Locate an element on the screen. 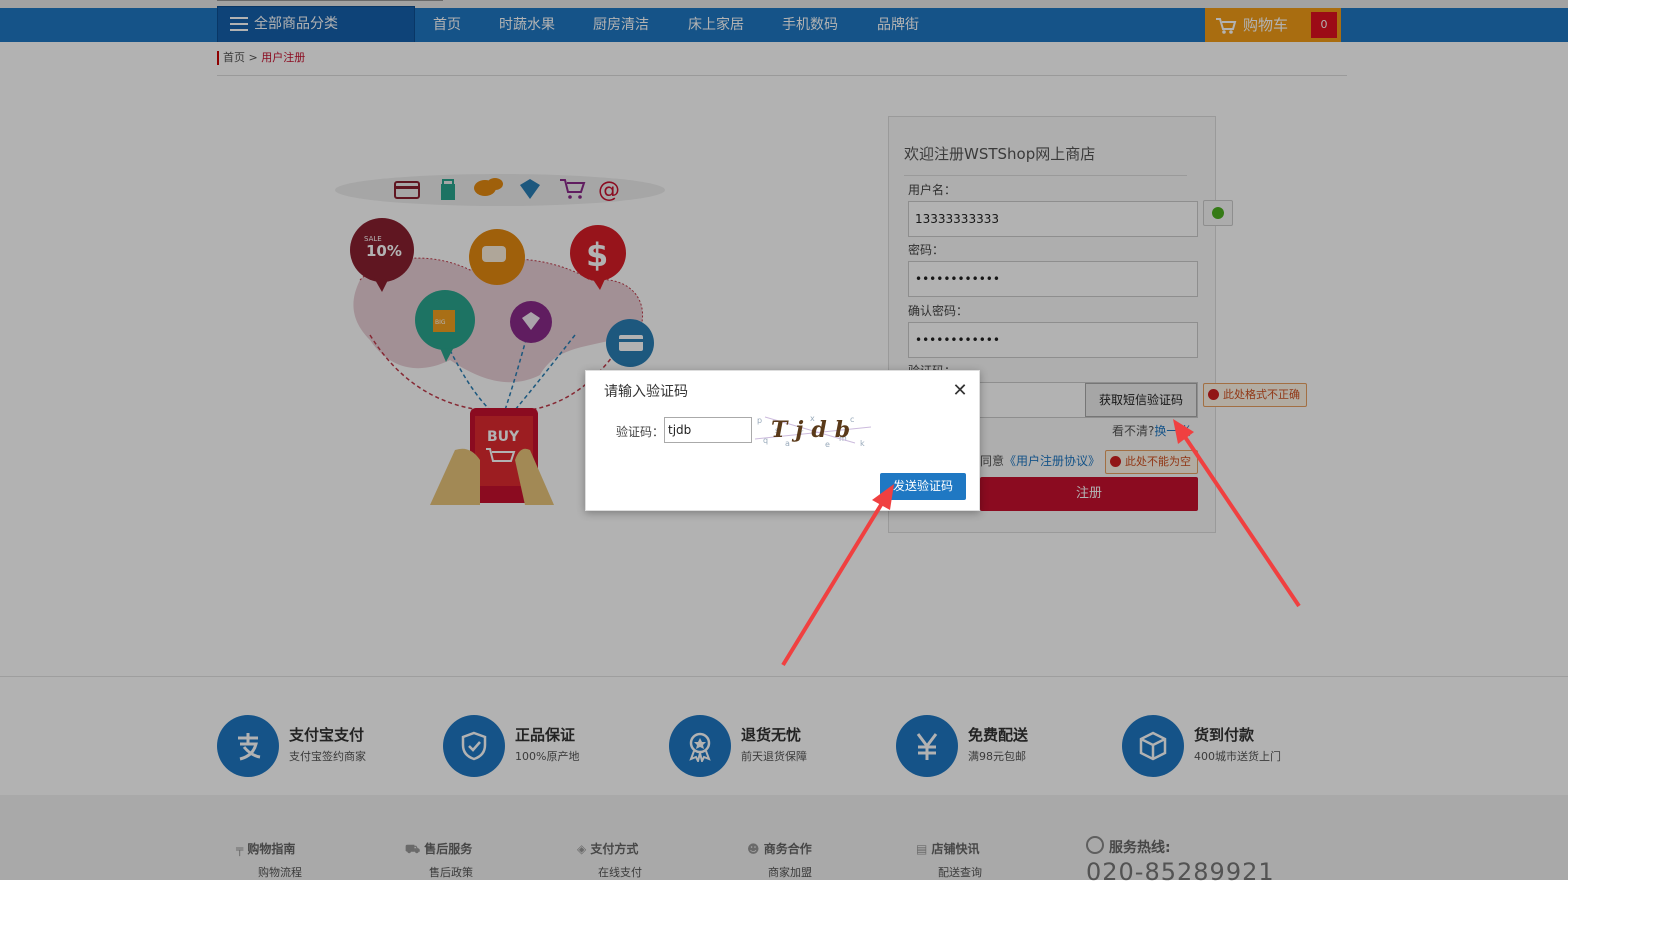 This screenshot has height=933, width=1663. annotation-arrows is located at coordinates (1041, 543).